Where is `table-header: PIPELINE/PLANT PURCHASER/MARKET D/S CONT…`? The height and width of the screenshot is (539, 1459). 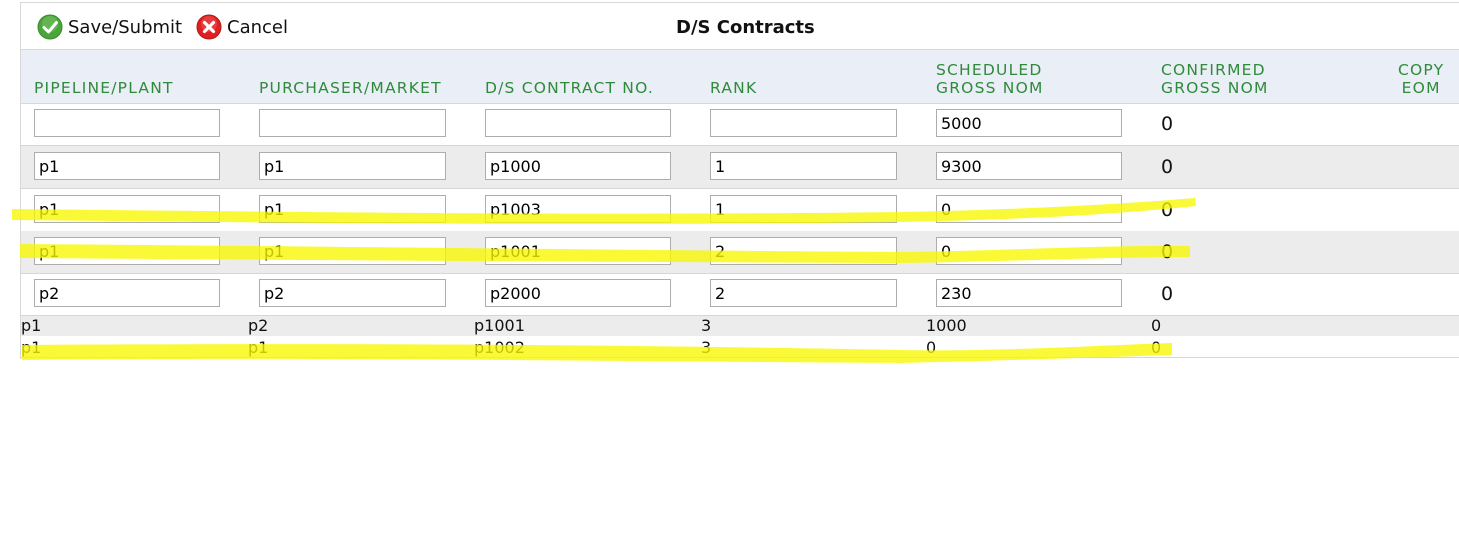
table-header: PIPELINE/PLANT PURCHASER/MARKET D/S CONT… is located at coordinates (740, 76).